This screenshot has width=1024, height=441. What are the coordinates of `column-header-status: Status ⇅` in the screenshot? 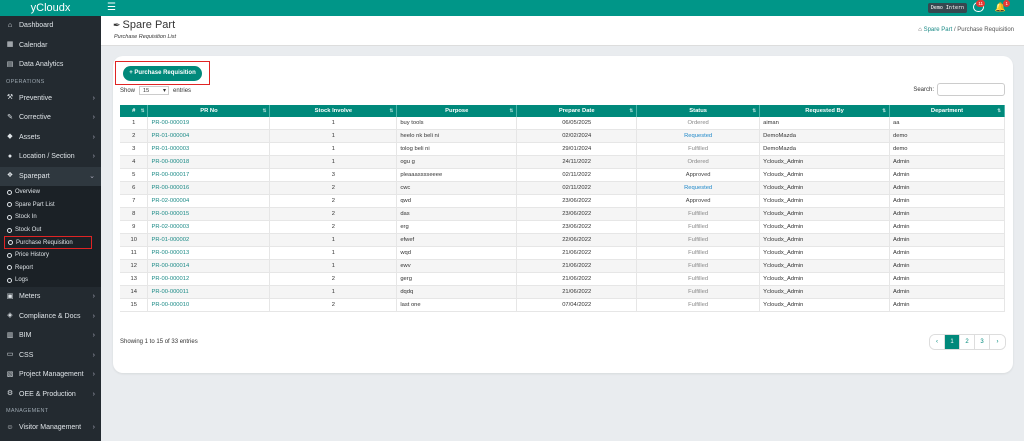 It's located at (698, 111).